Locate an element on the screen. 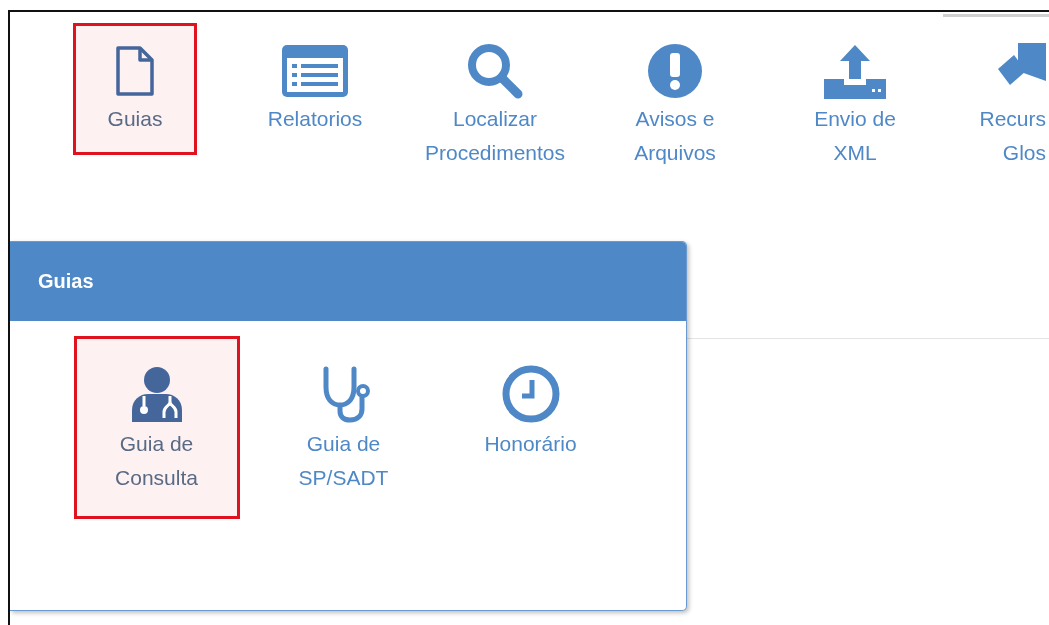  upload-icon is located at coordinates (855, 71).